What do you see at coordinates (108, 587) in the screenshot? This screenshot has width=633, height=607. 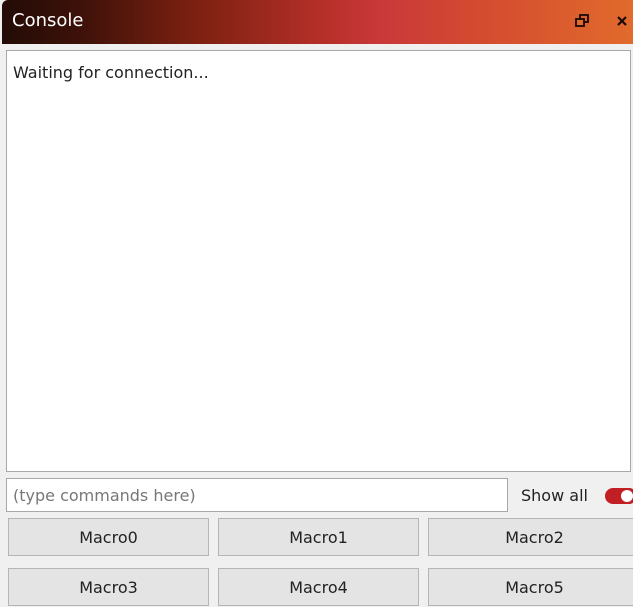 I see `macro3-button: Macro3` at bounding box center [108, 587].